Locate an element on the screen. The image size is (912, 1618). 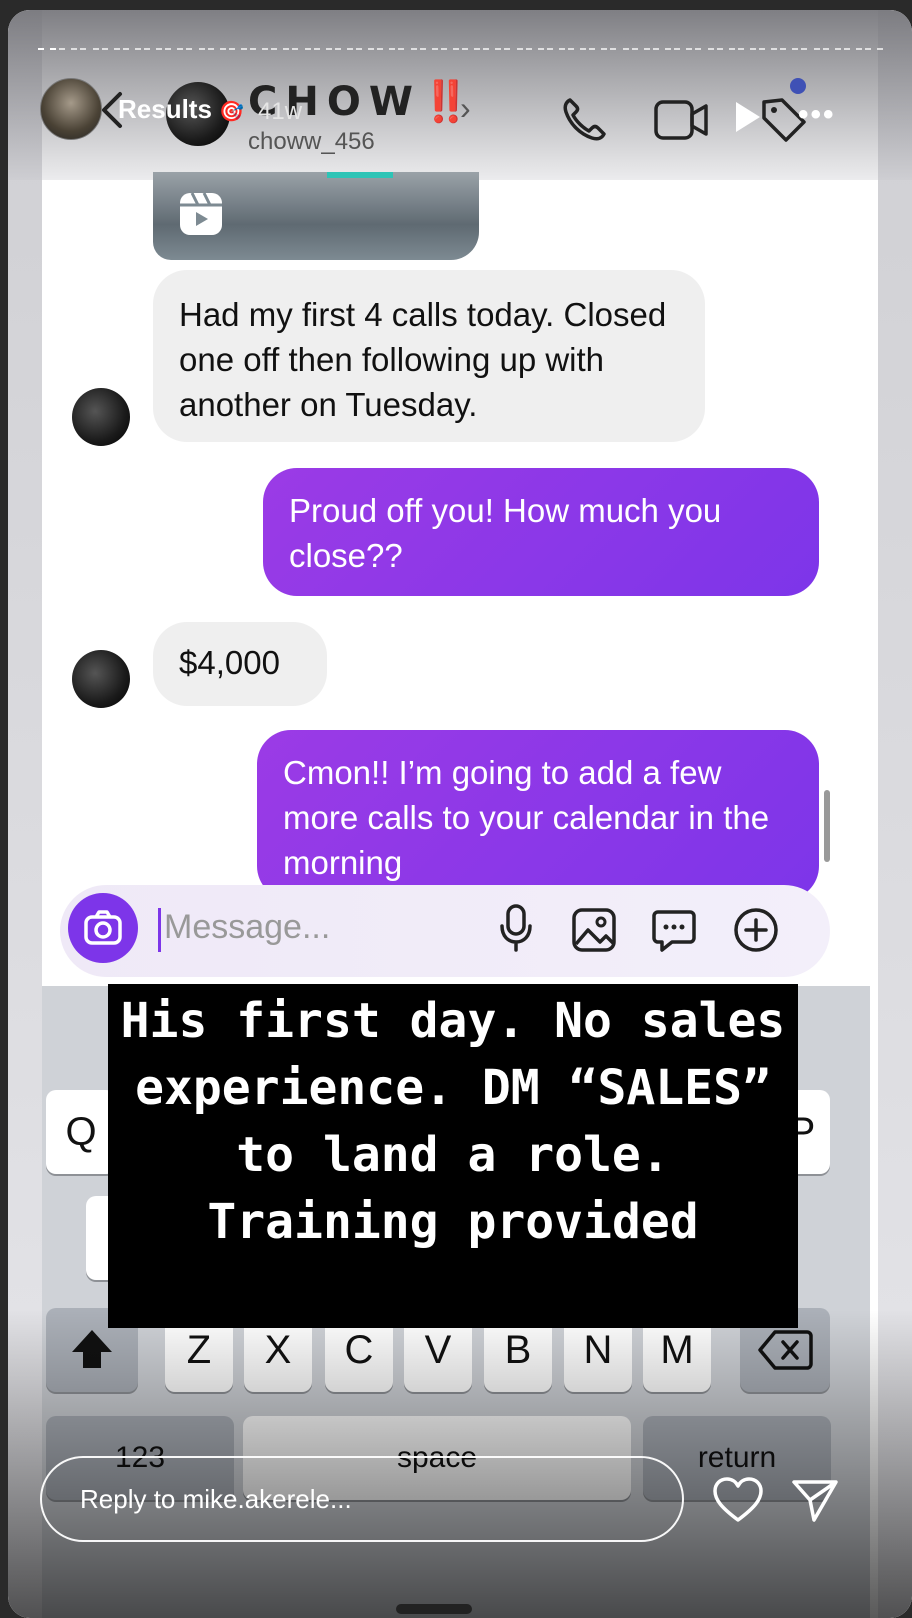
text-caret is located at coordinates (159, 930).